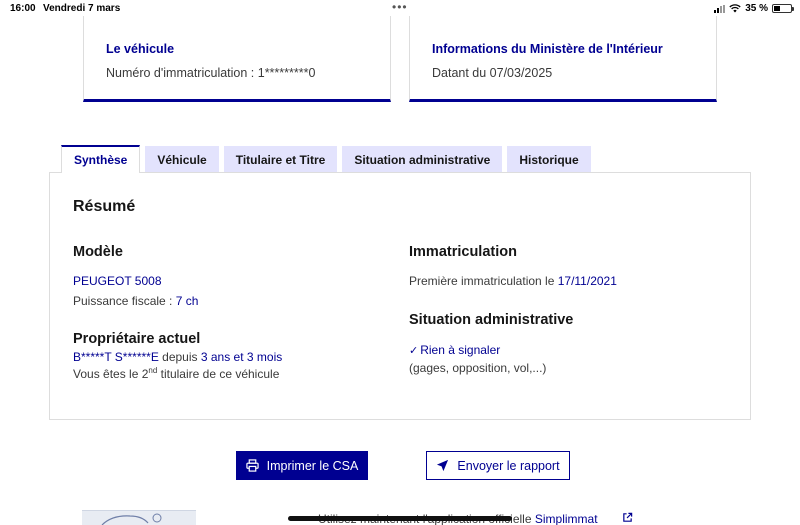 The width and height of the screenshot is (800, 525). Describe the element at coordinates (116, 357) in the screenshot. I see `owner-name: B*****T S******E` at that location.